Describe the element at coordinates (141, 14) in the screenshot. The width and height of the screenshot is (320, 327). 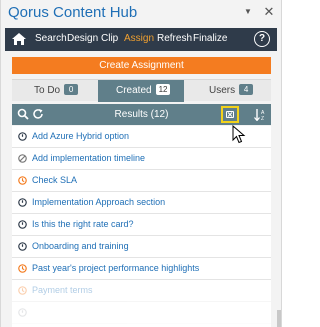
I see `title-bar: Qorus Content Hub ▼ ✕` at that location.